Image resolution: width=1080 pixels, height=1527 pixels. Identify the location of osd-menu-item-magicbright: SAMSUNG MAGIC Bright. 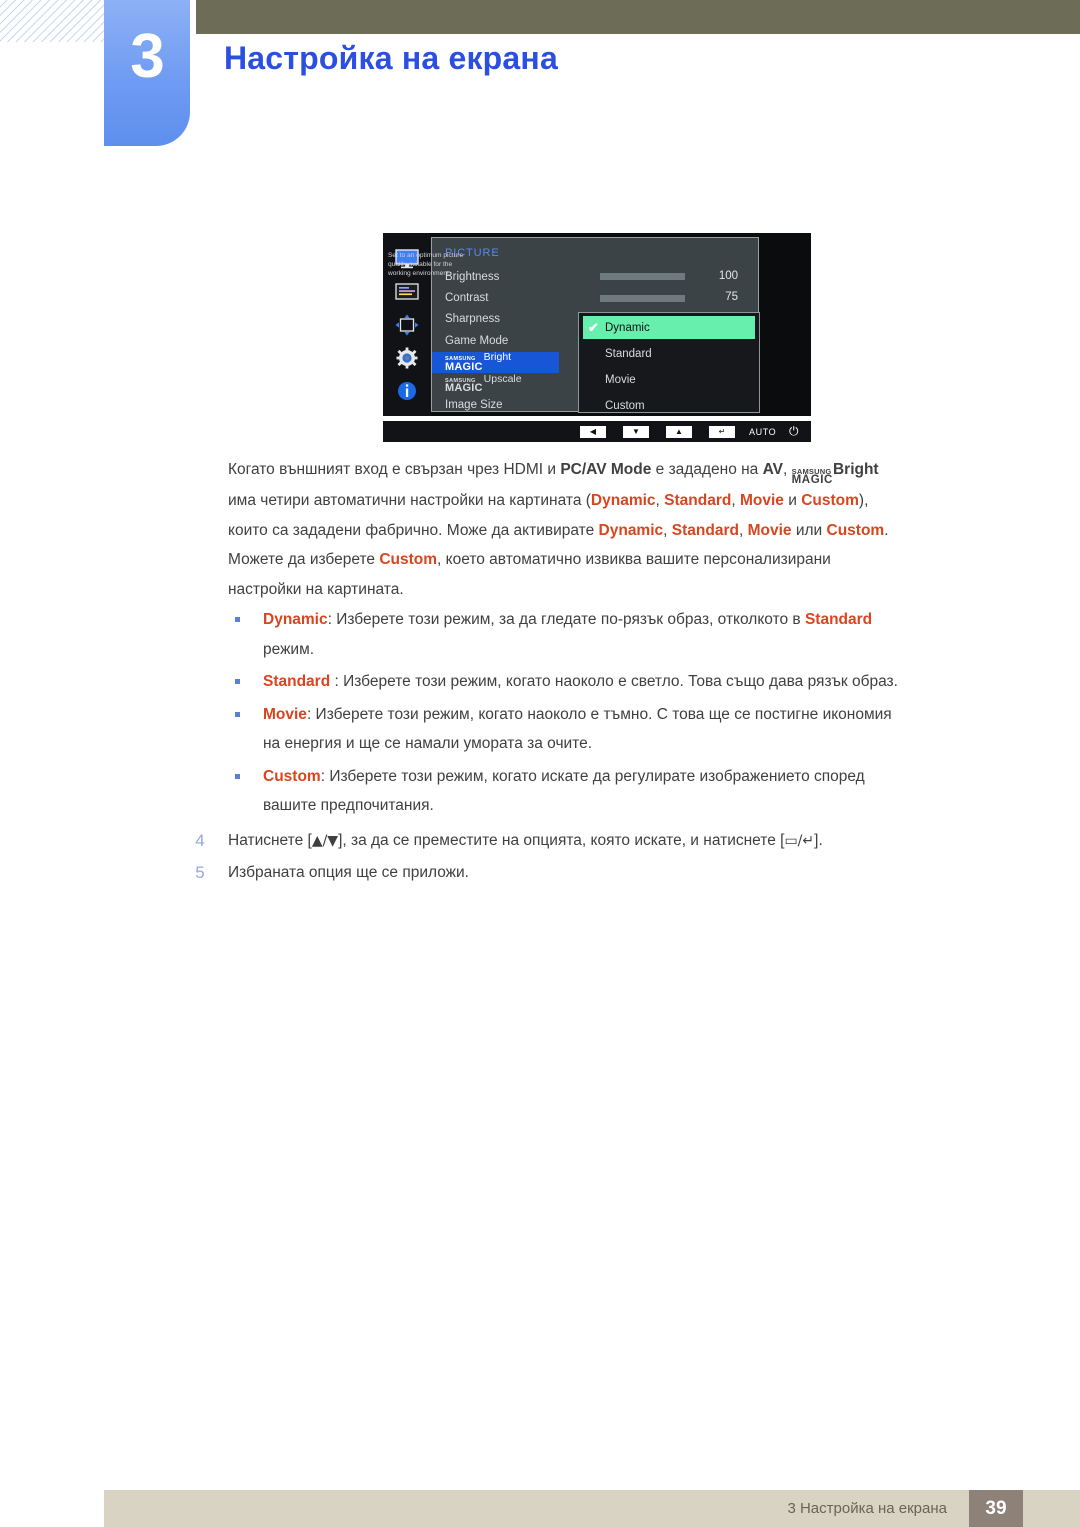
(495, 362).